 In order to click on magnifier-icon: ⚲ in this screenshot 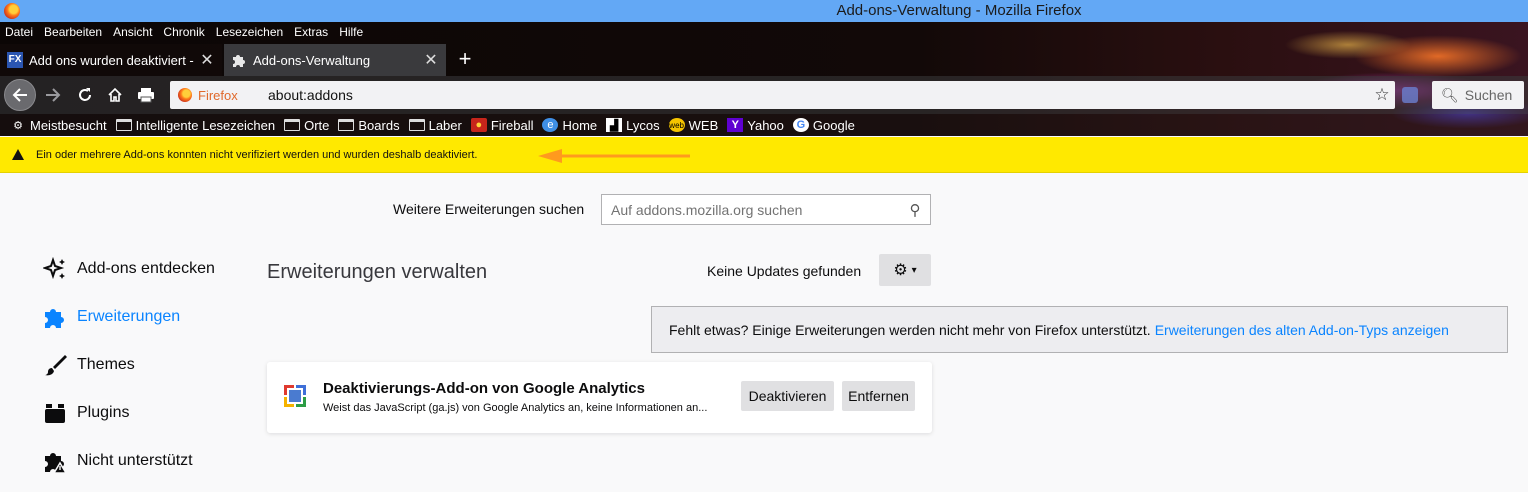, I will do `click(915, 210)`.